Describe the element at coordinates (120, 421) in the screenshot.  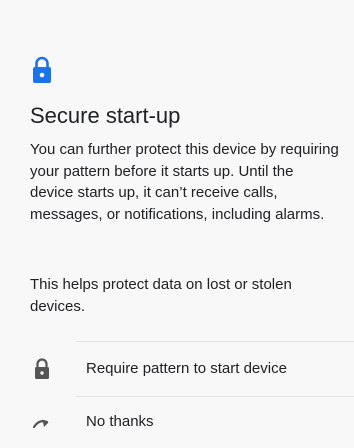
I see `option-label: No thanks` at that location.